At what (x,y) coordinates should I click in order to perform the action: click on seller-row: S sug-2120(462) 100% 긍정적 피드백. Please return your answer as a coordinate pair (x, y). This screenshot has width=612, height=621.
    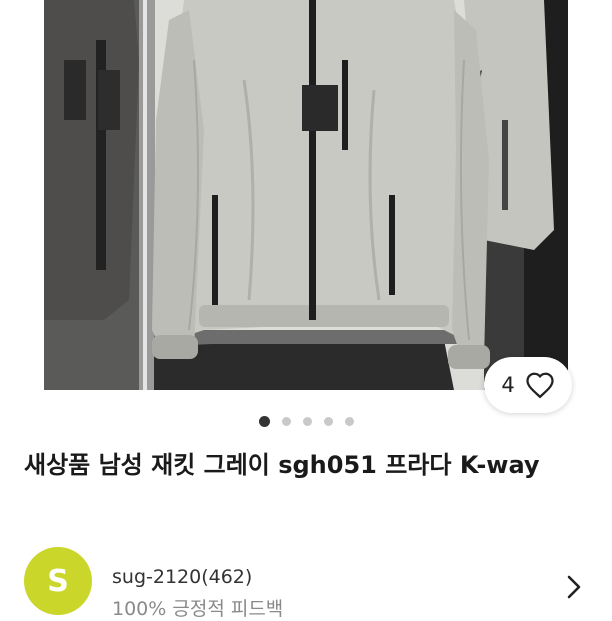
    Looking at the image, I should click on (309, 582).